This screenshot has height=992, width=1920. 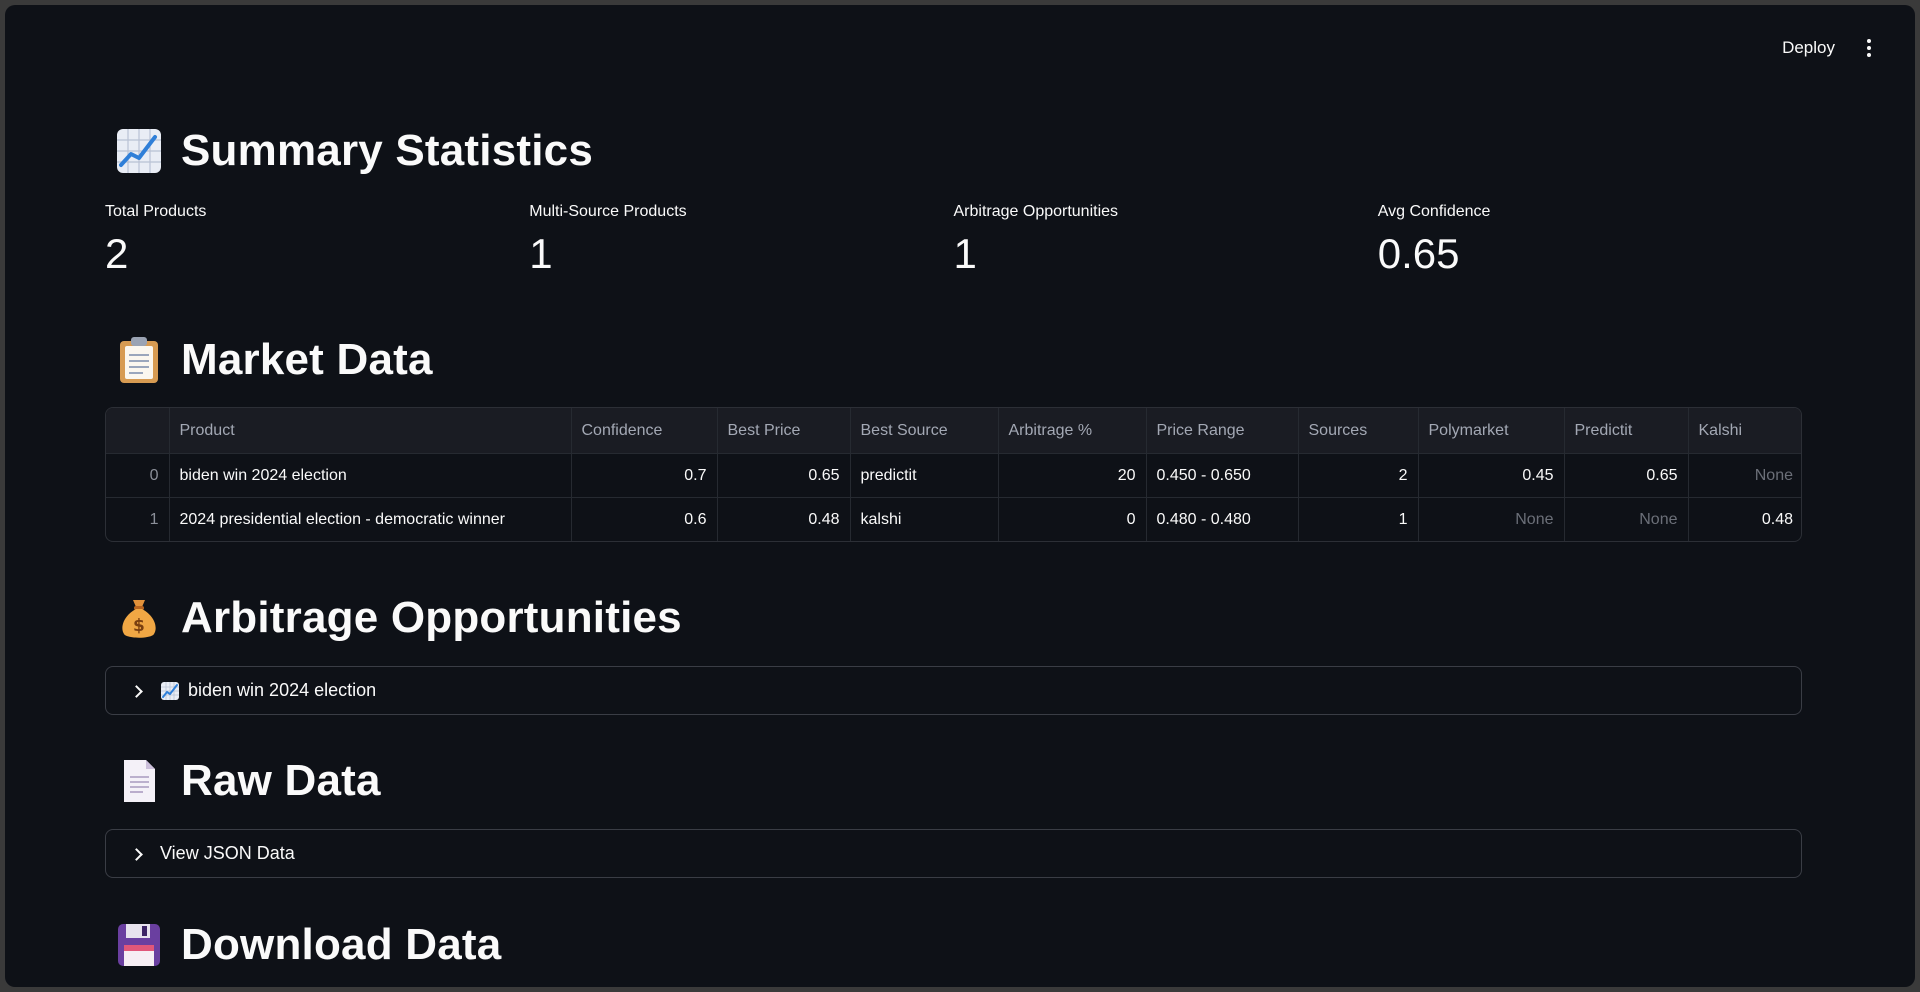 I want to click on column-header-kalshi: Kalshi, so click(x=1744, y=431).